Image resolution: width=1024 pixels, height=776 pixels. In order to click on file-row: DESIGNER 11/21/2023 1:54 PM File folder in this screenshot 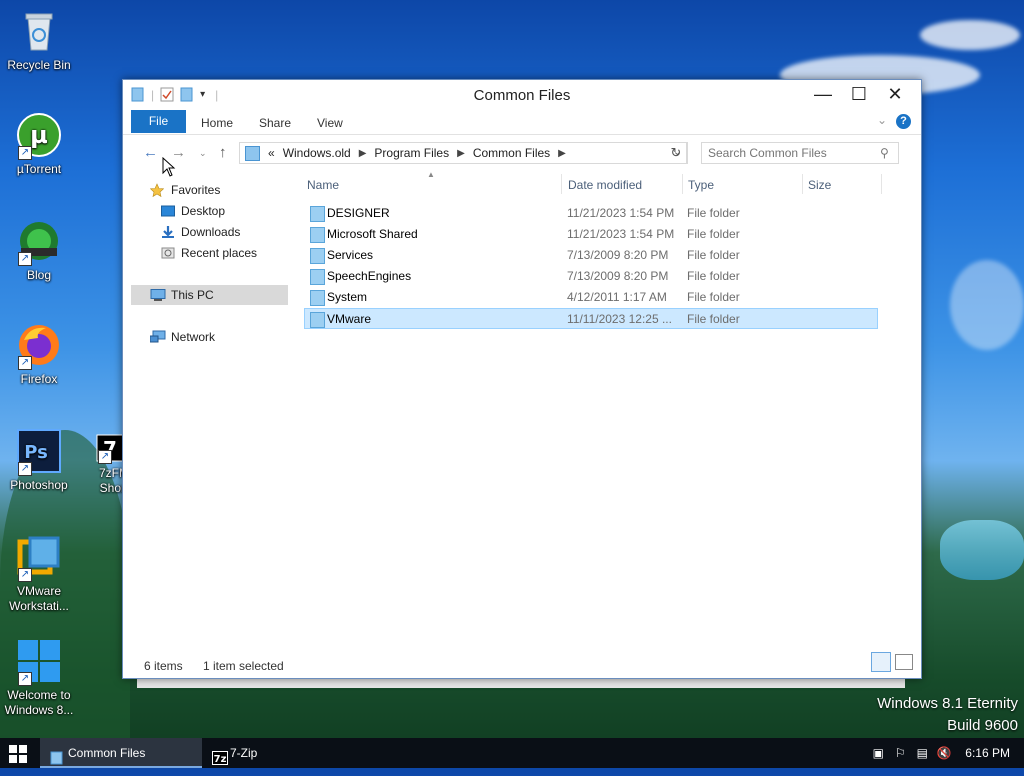, I will do `click(591, 213)`.